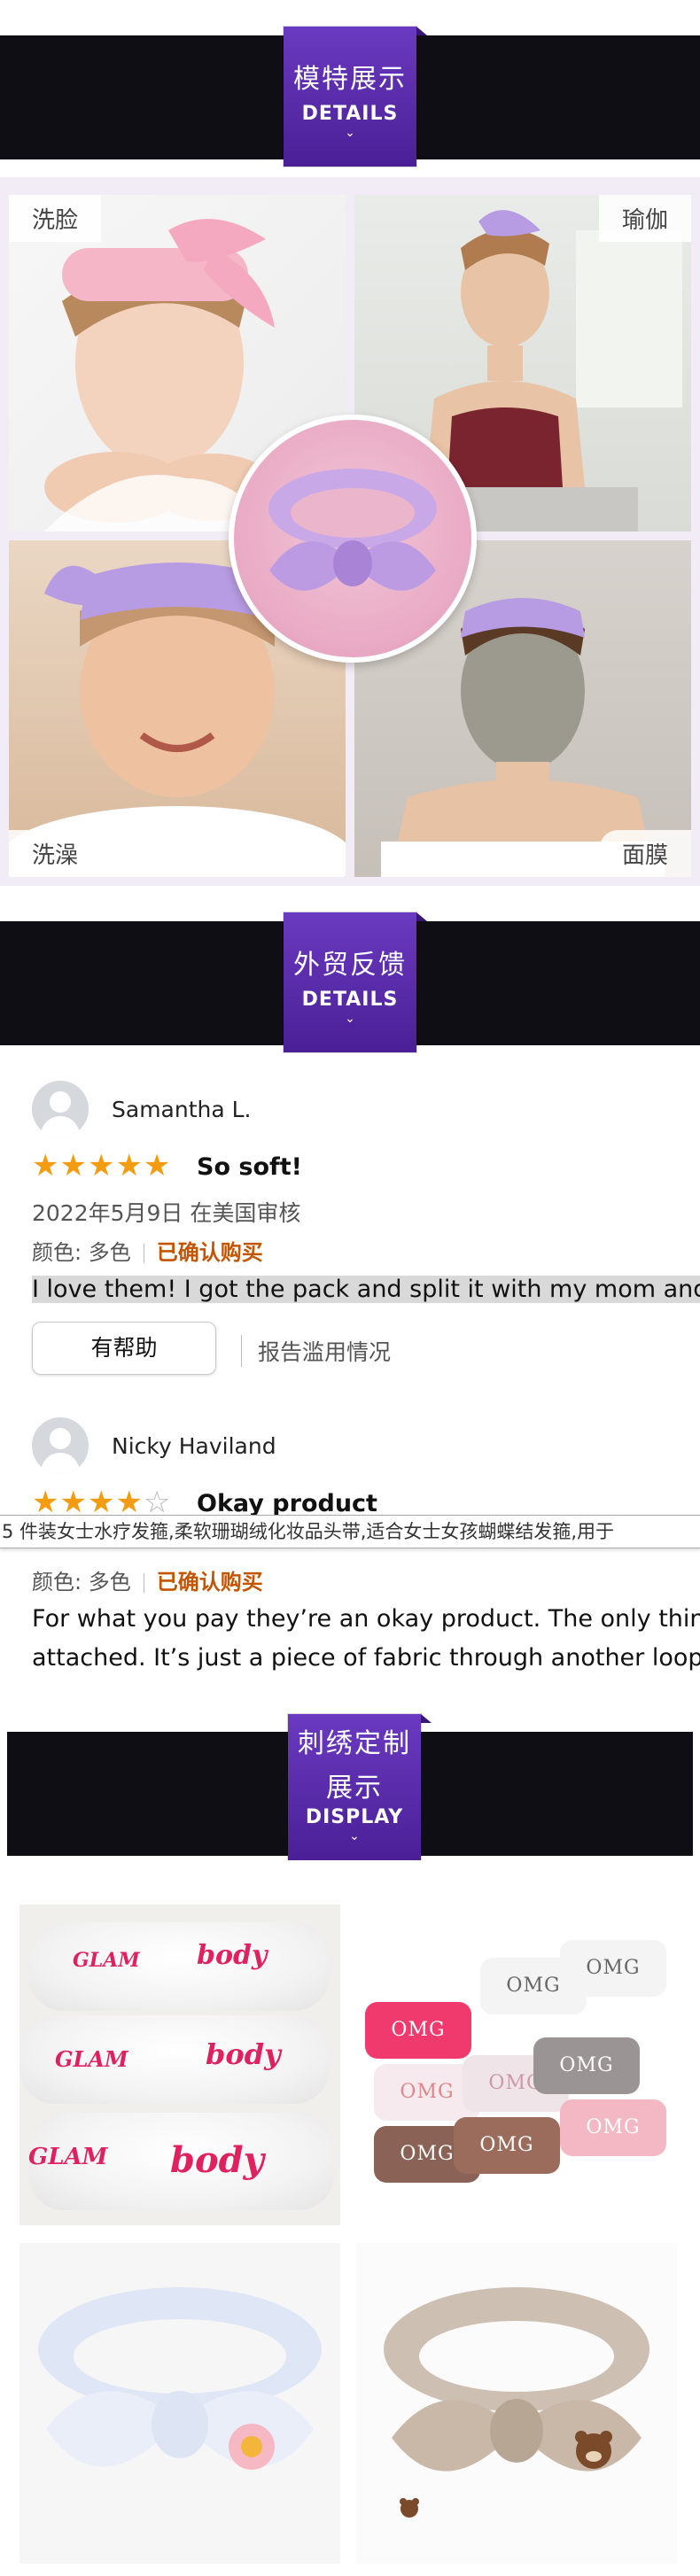 The width and height of the screenshot is (700, 2576). I want to click on banner-title-cn: 外贸反馈, so click(350, 965).